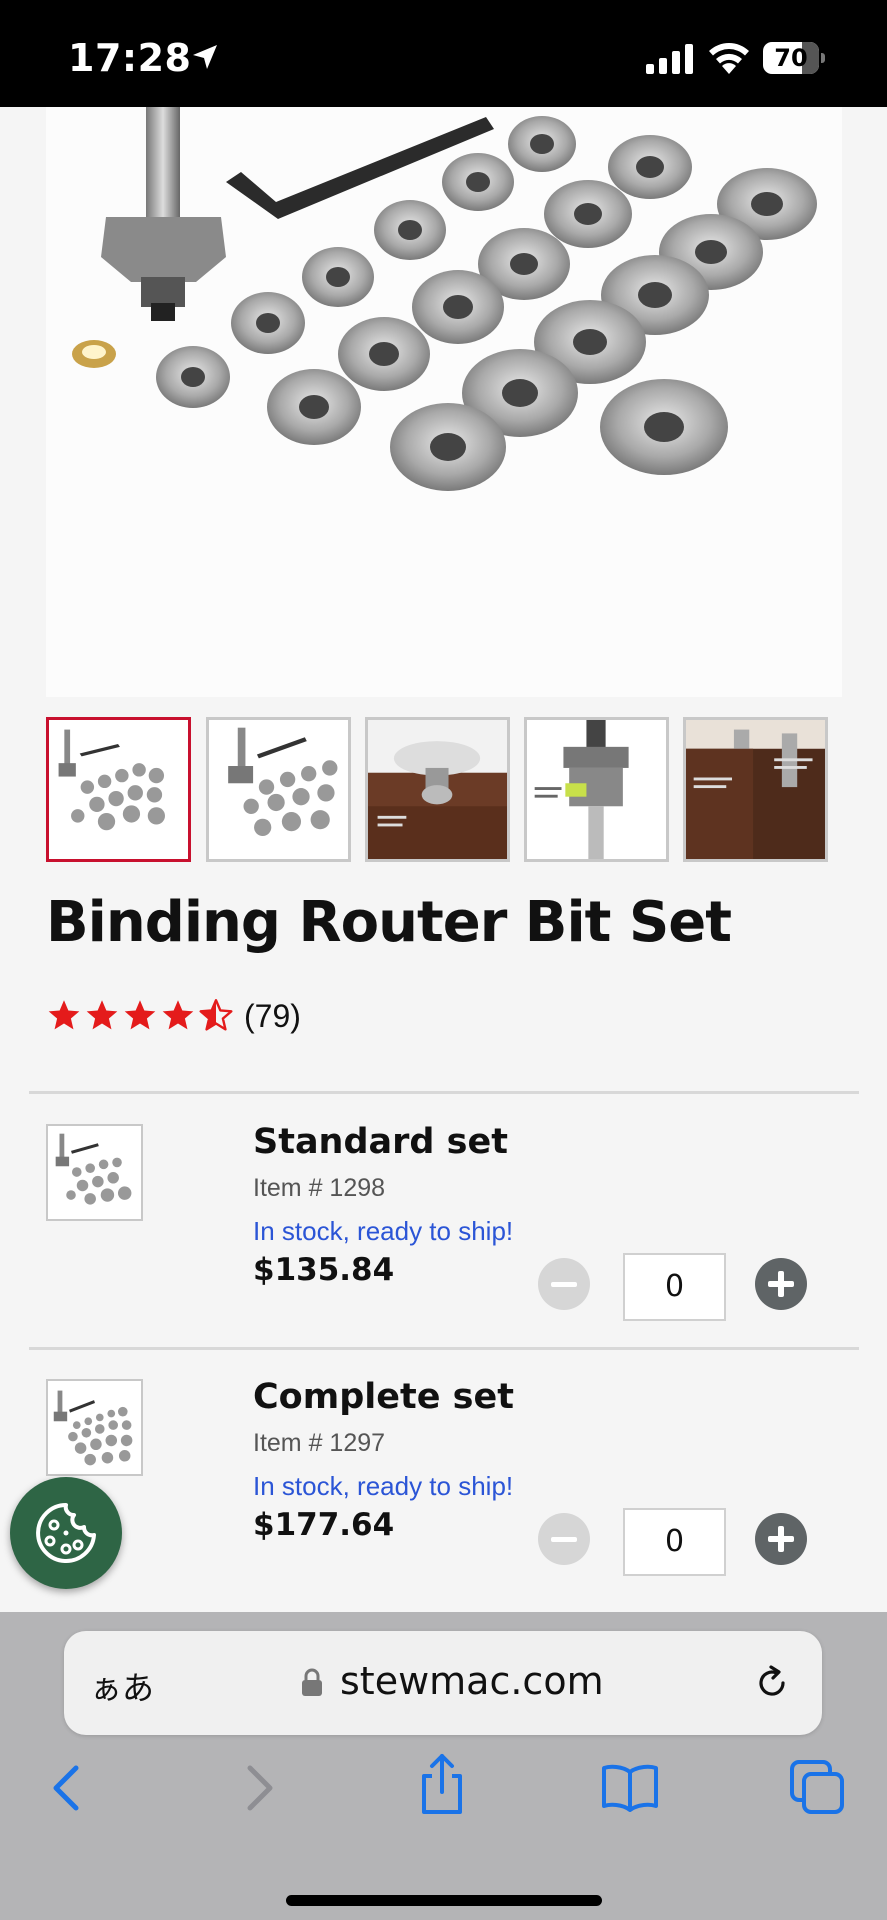 This screenshot has height=1920, width=887. I want to click on forward-icon, so click(260, 1788).